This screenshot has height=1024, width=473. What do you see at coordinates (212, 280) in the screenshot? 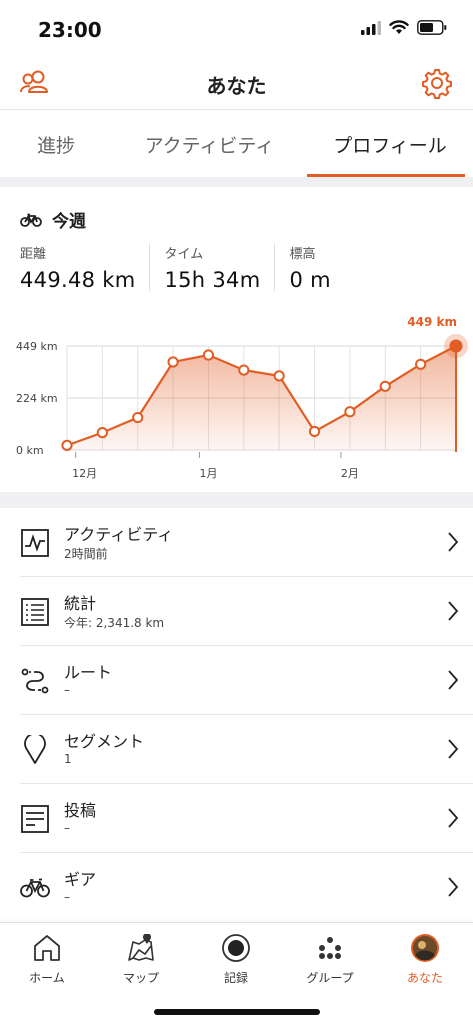
I see `stat-value: 15h 34m` at bounding box center [212, 280].